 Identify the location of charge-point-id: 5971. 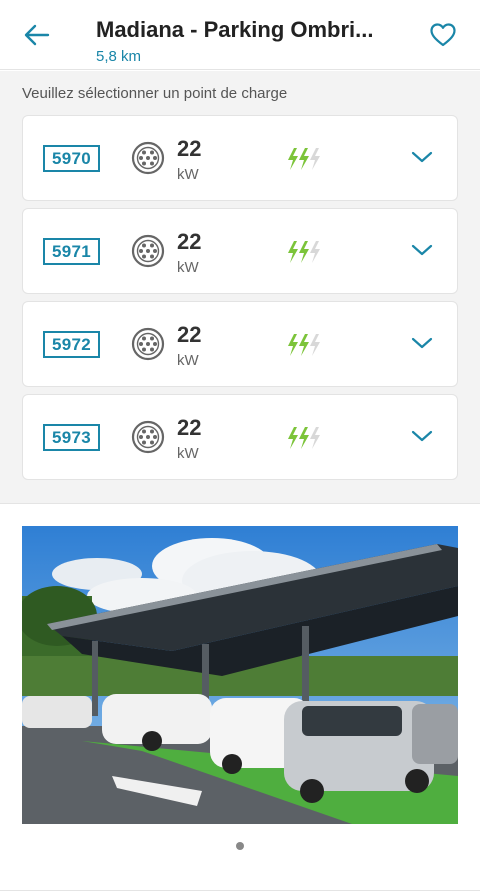
(71, 251).